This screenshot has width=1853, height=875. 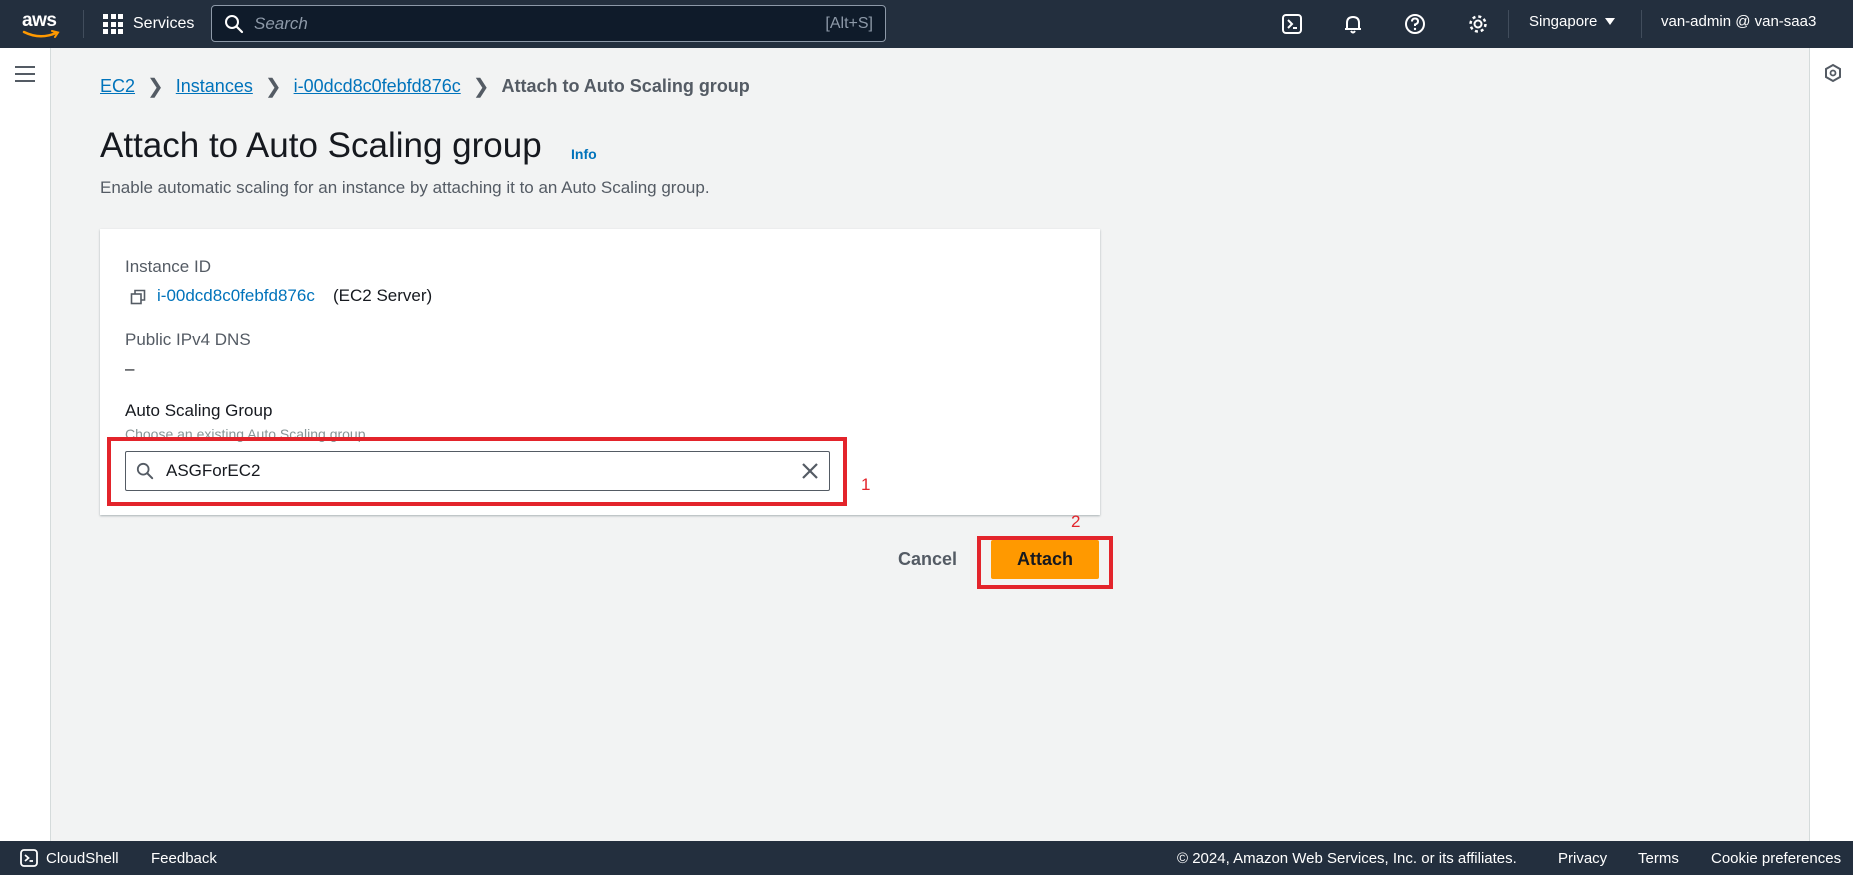 I want to click on footer-cookie-link: Cookie preferences, so click(x=1776, y=858).